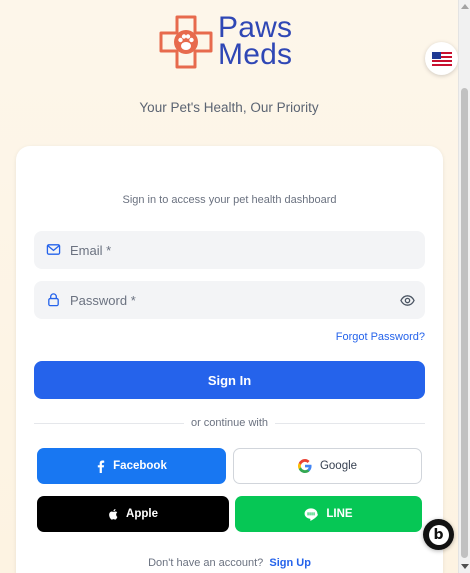  I want to click on mail-icon, so click(53, 249).